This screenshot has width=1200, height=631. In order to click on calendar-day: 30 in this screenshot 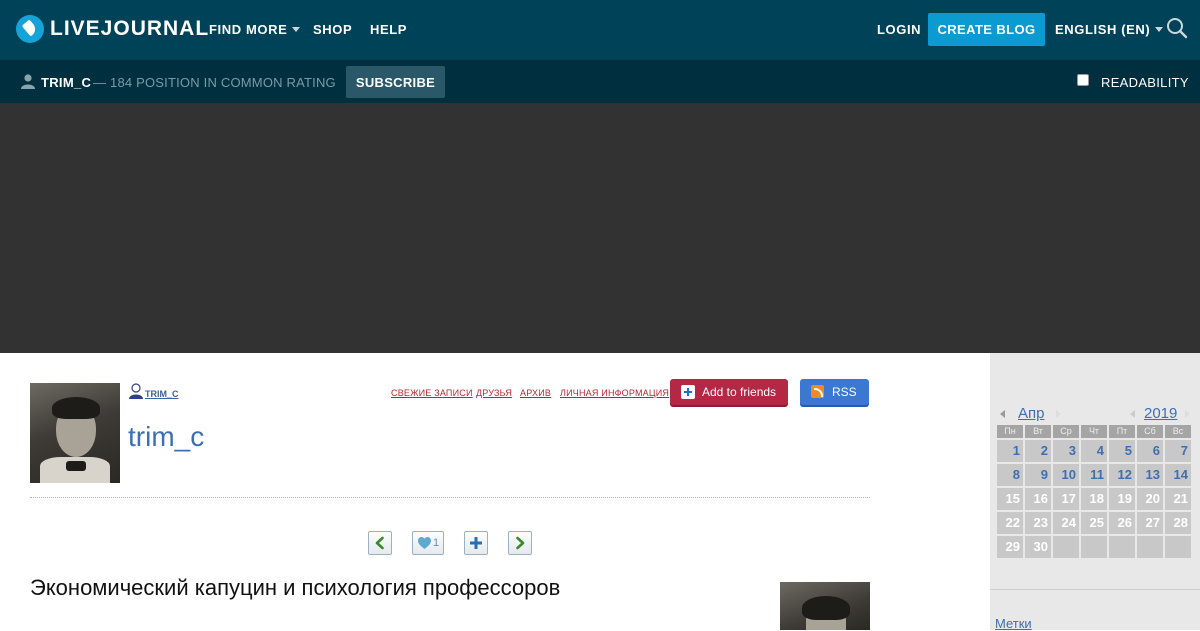, I will do `click(1038, 547)`.